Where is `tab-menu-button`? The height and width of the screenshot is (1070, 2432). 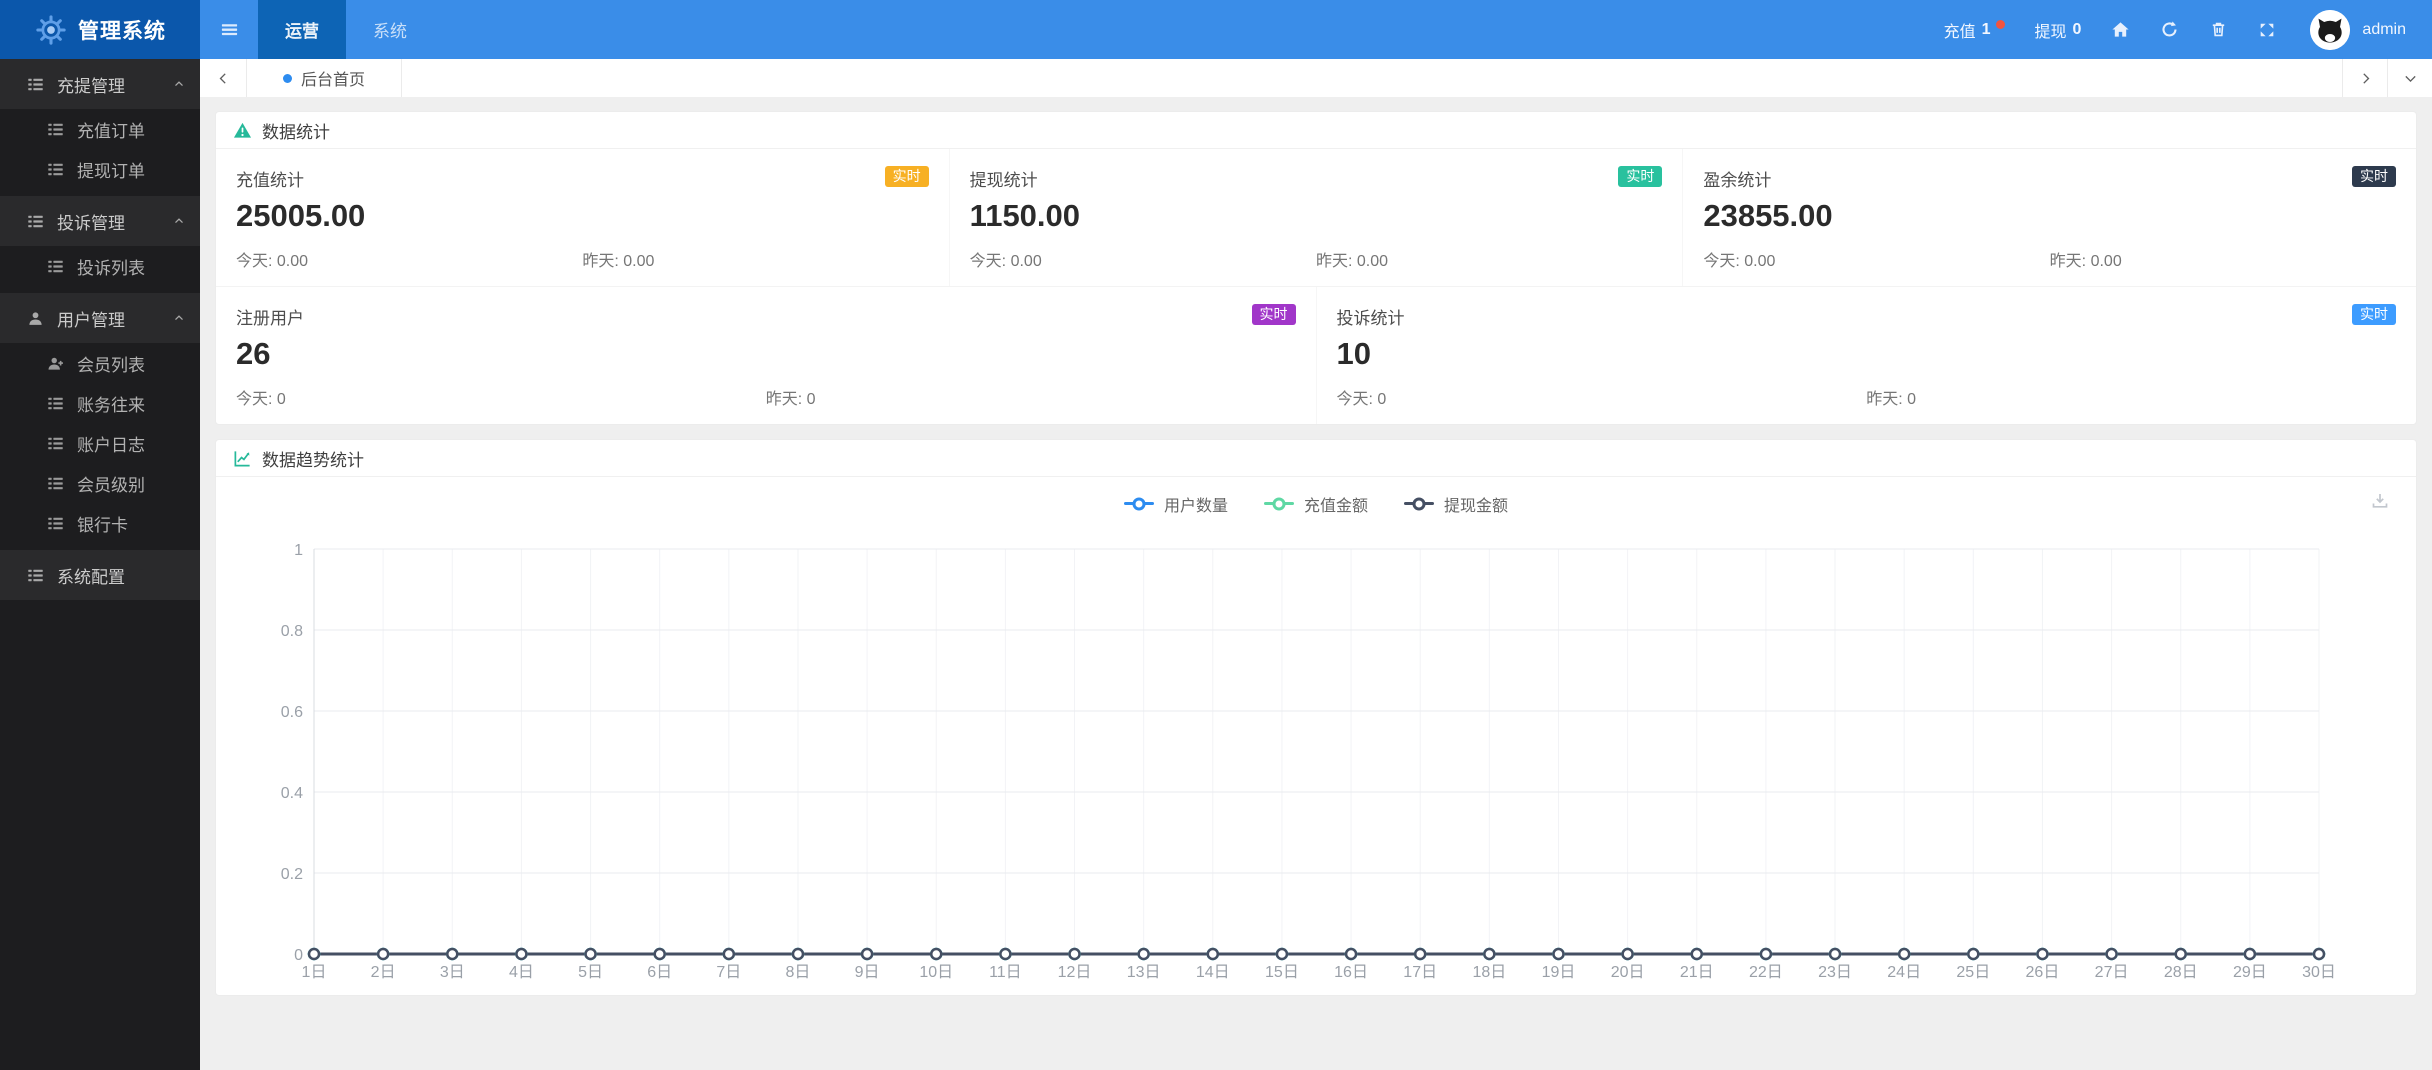
tab-menu-button is located at coordinates (2409, 78).